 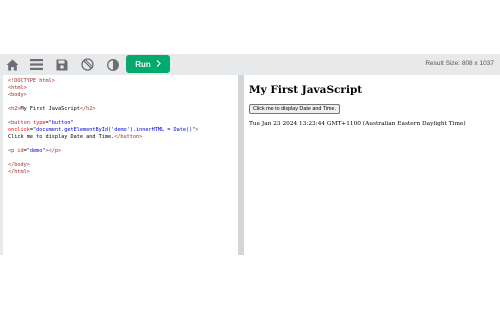 I want to click on code-line: <p id="demo"></p>, so click(x=35, y=151).